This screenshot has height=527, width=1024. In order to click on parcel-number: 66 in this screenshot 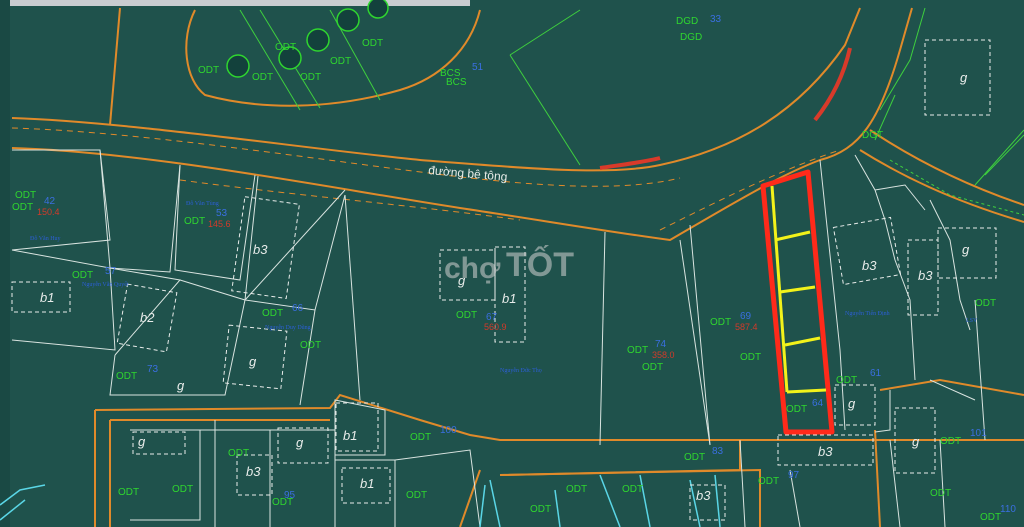, I will do `click(298, 308)`.